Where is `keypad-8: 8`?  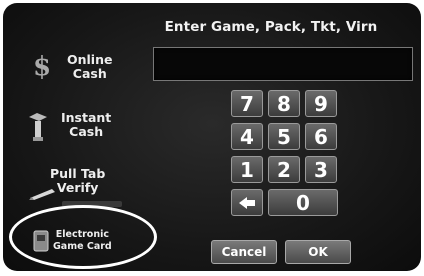
keypad-8: 8 is located at coordinates (284, 103).